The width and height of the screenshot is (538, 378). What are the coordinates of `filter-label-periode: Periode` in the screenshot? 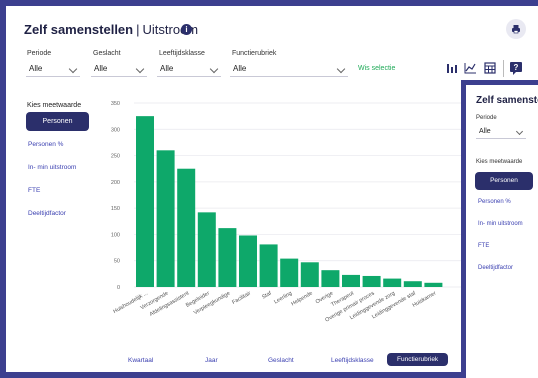 It's located at (39, 53).